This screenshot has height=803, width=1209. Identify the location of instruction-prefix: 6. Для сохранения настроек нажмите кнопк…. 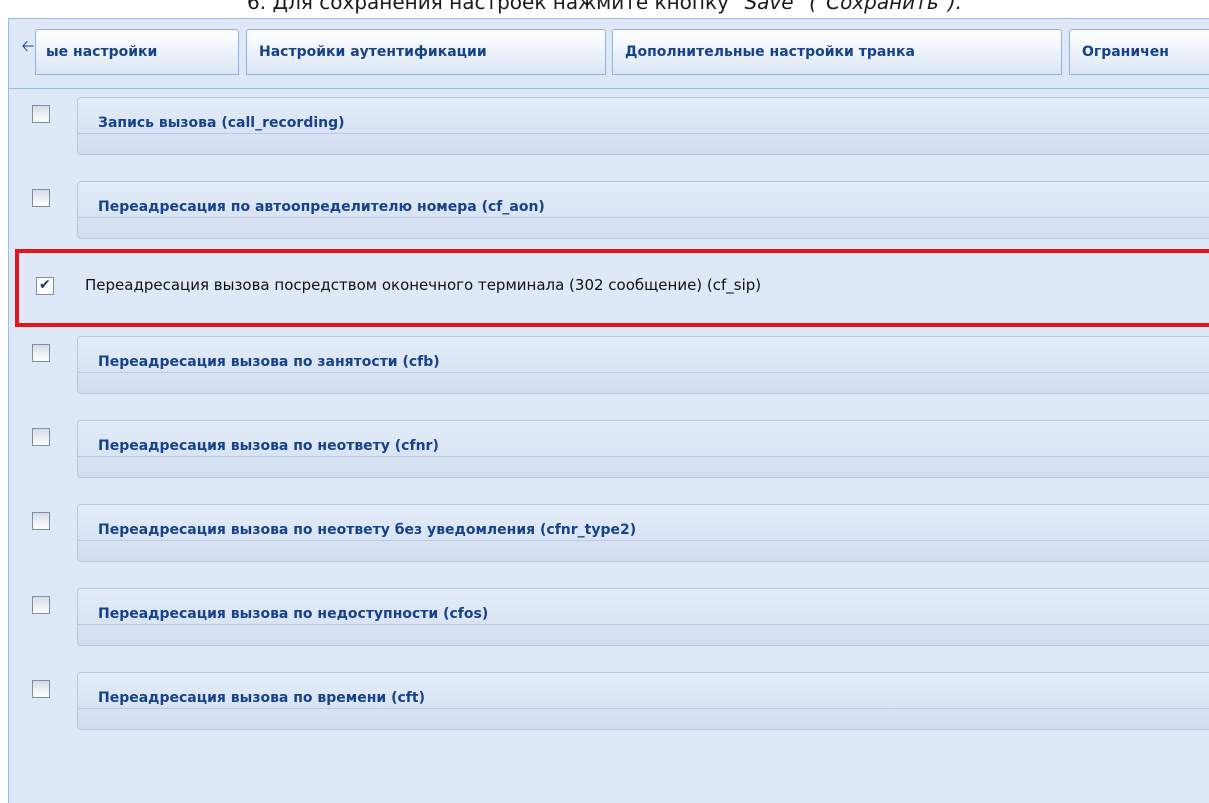
(491, 7).